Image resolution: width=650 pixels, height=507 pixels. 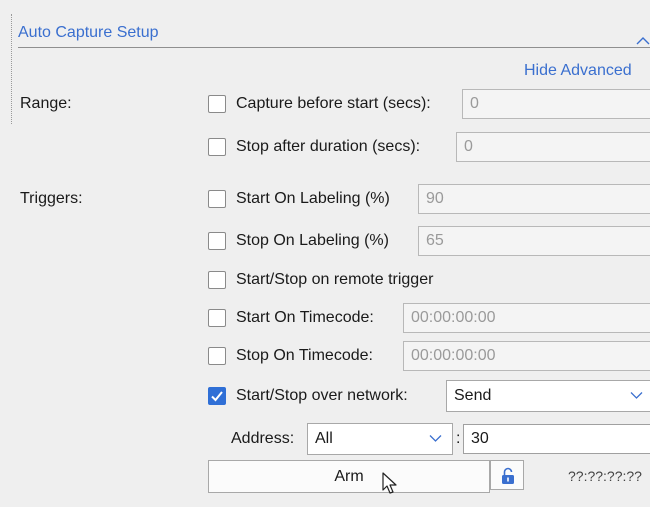 I want to click on stop-on-labeling-checkbox, so click(x=217, y=241).